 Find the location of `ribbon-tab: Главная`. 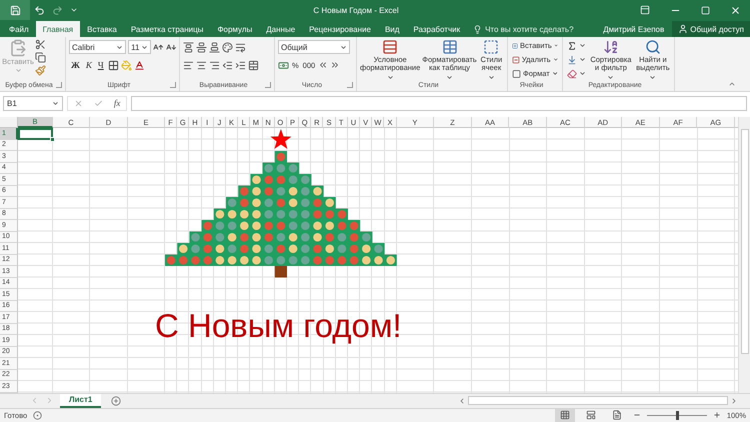

ribbon-tab: Главная is located at coordinates (58, 29).